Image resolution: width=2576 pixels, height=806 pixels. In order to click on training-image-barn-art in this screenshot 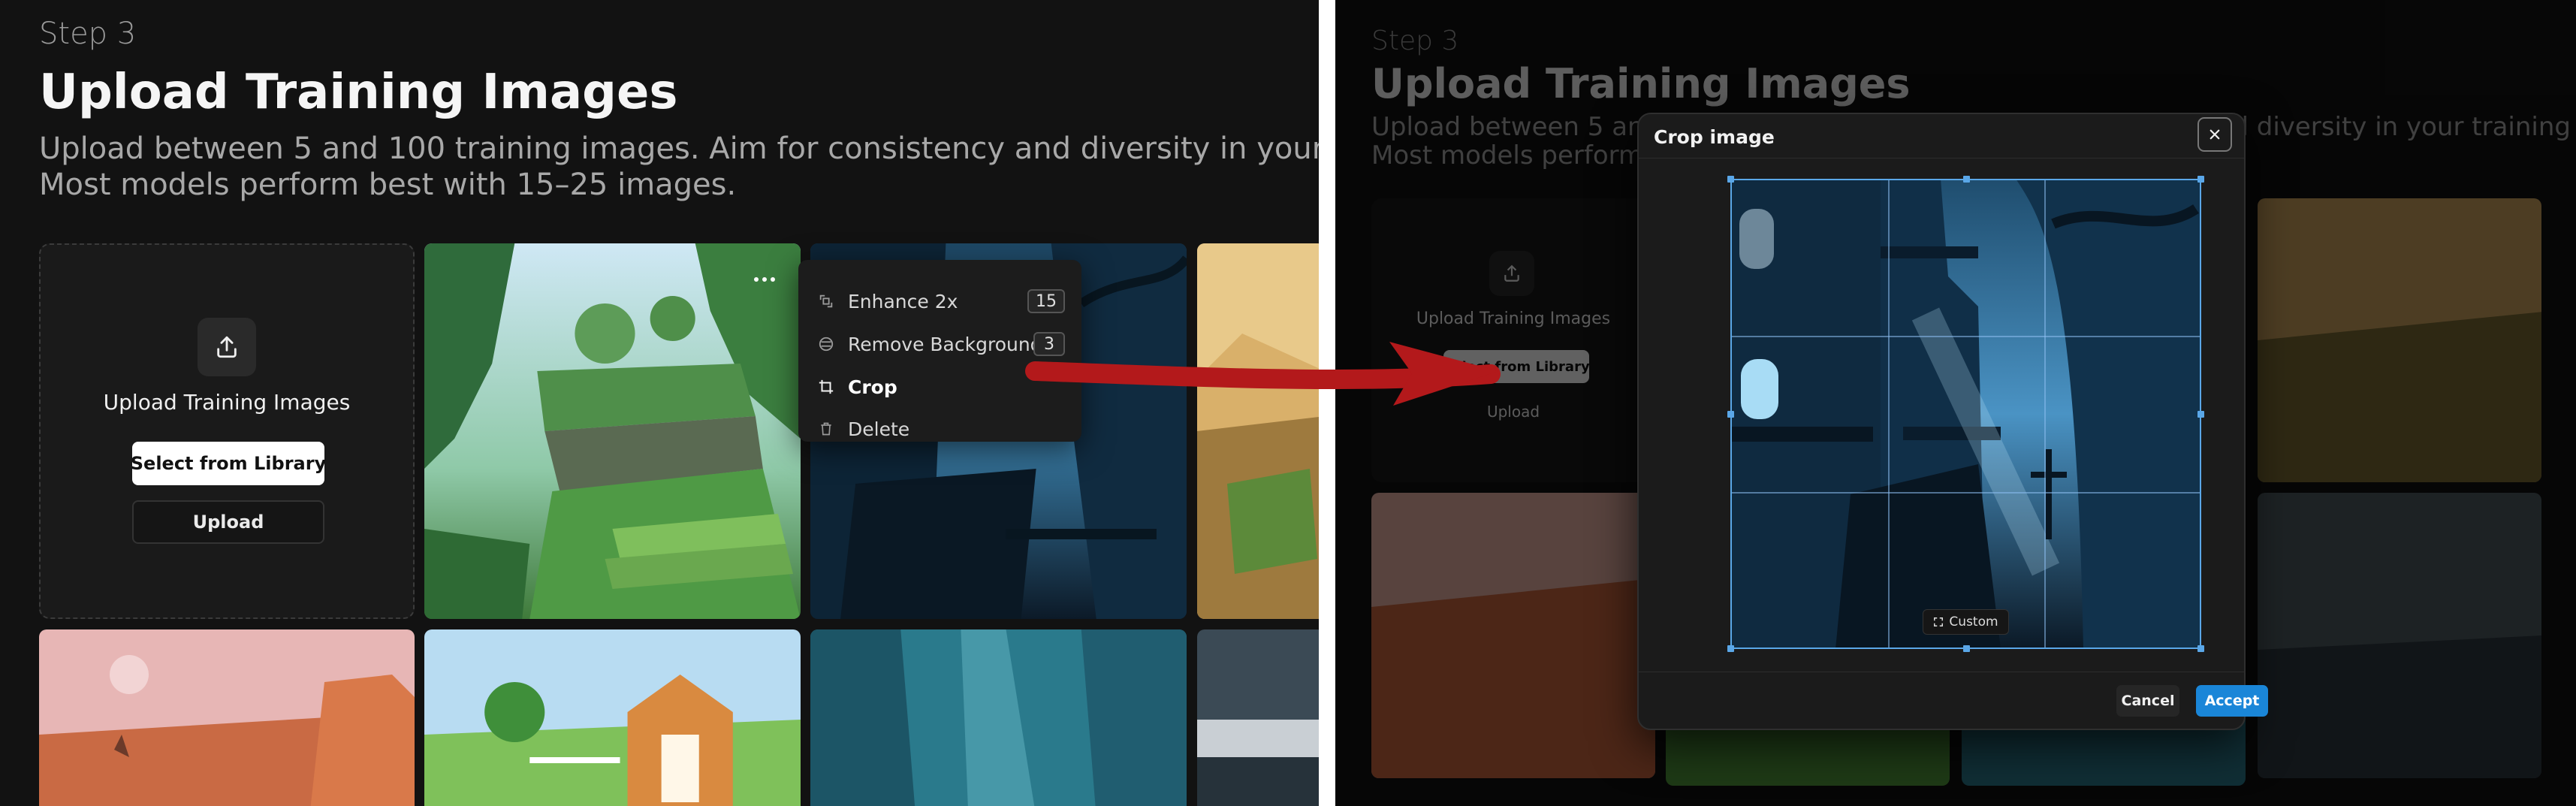, I will do `click(613, 717)`.